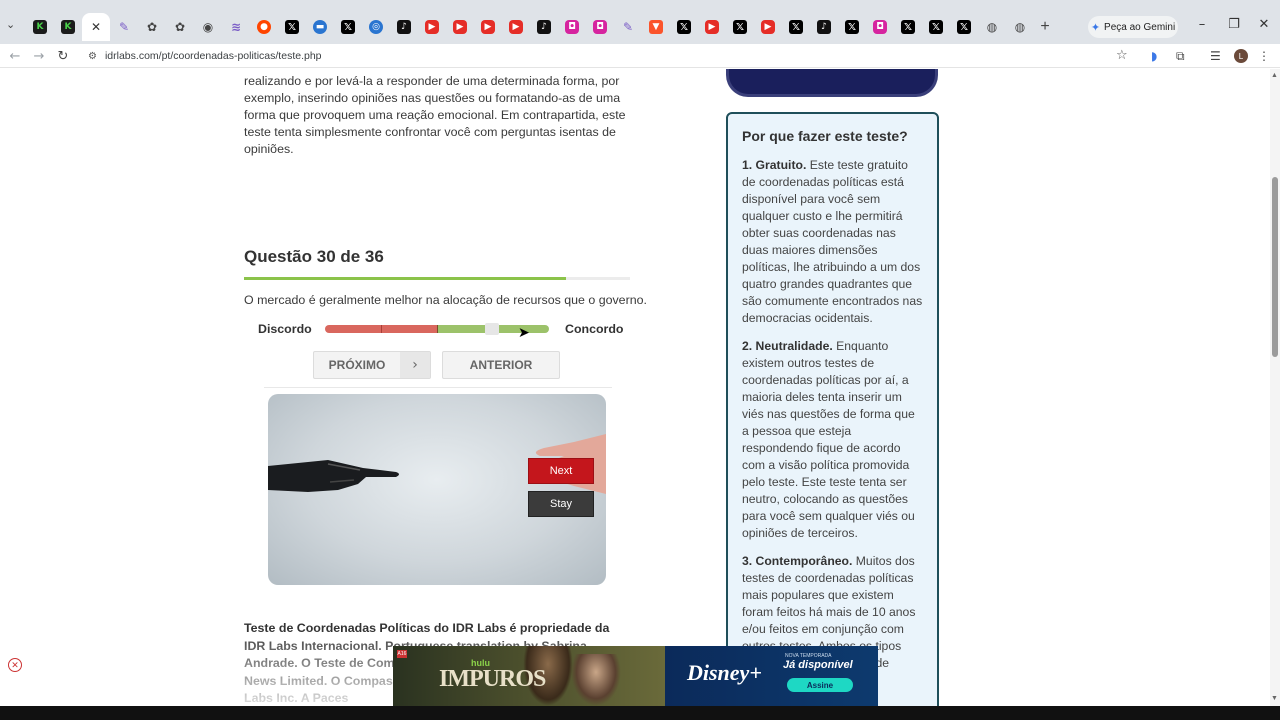 This screenshot has height=720, width=1280. Describe the element at coordinates (797, 561) in the screenshot. I see `why-item-heading: 3. Contemporâneo.` at that location.